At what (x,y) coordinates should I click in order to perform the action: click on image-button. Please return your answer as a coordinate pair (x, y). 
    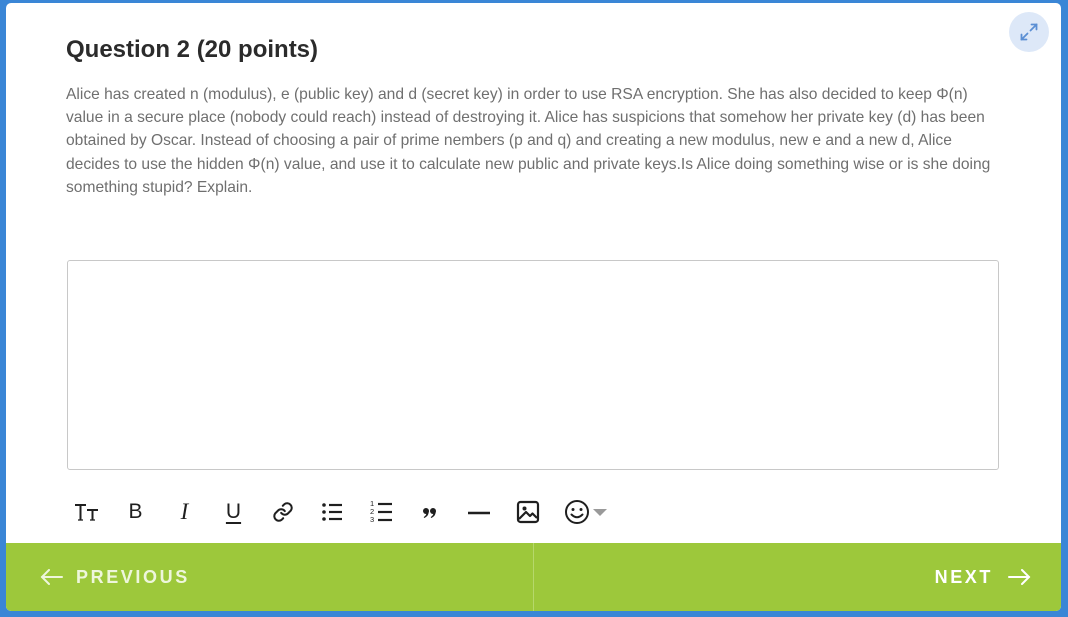
    Looking at the image, I should click on (527, 512).